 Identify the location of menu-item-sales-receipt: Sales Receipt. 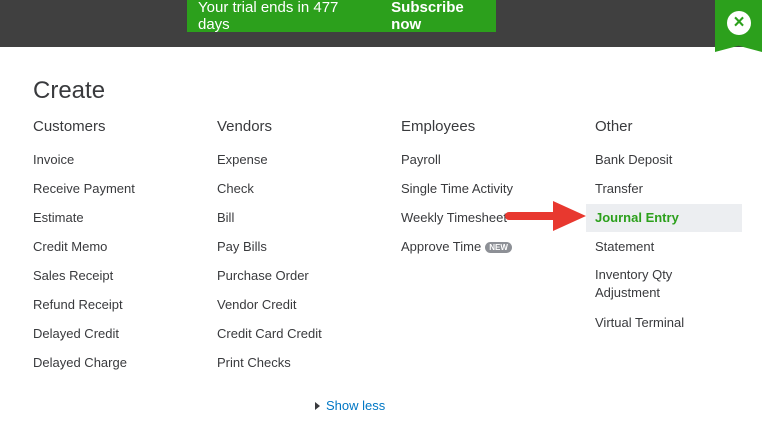
(84, 275).